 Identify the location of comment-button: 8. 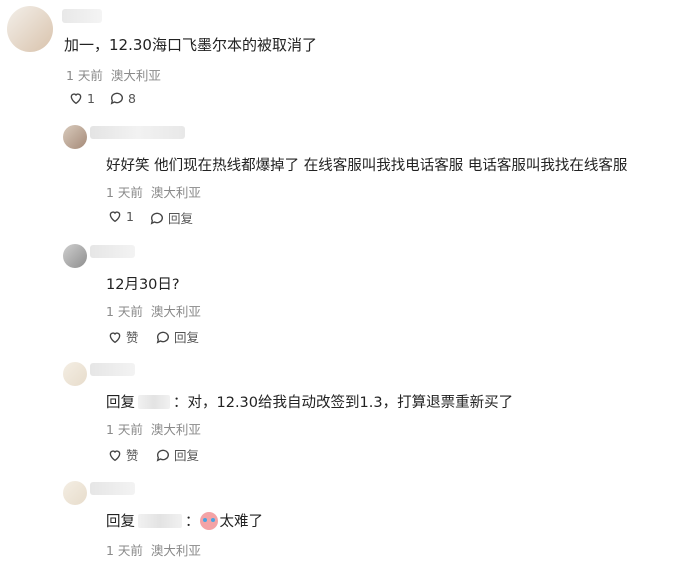
(122, 98).